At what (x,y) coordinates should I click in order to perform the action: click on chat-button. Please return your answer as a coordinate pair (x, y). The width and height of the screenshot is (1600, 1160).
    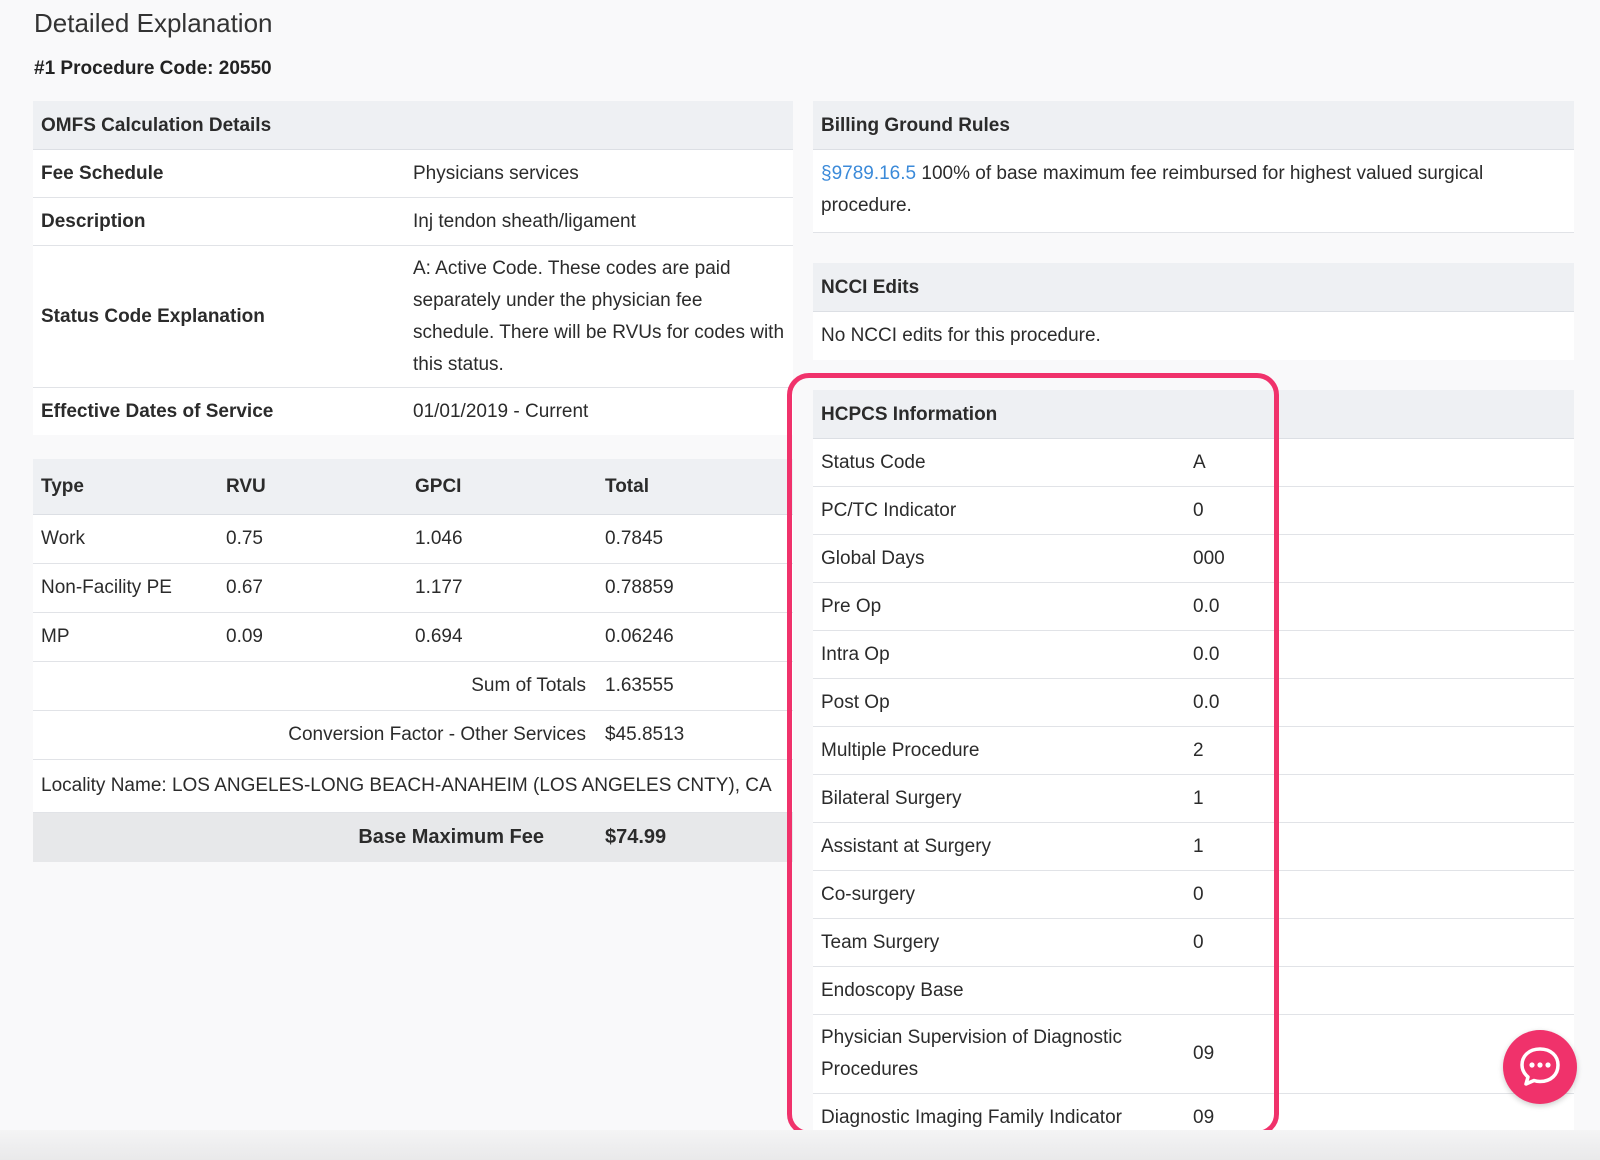
    Looking at the image, I should click on (1540, 1067).